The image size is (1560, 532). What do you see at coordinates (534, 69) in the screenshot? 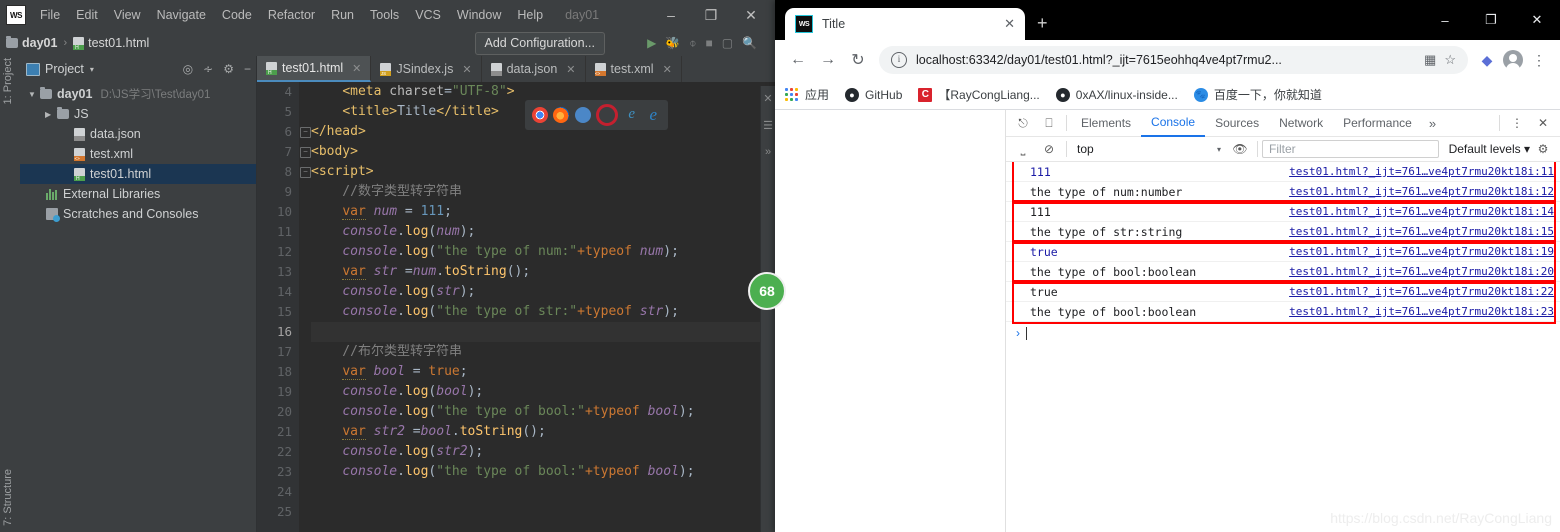
I see `editor-tab-data-json: data.json ✕` at bounding box center [534, 69].